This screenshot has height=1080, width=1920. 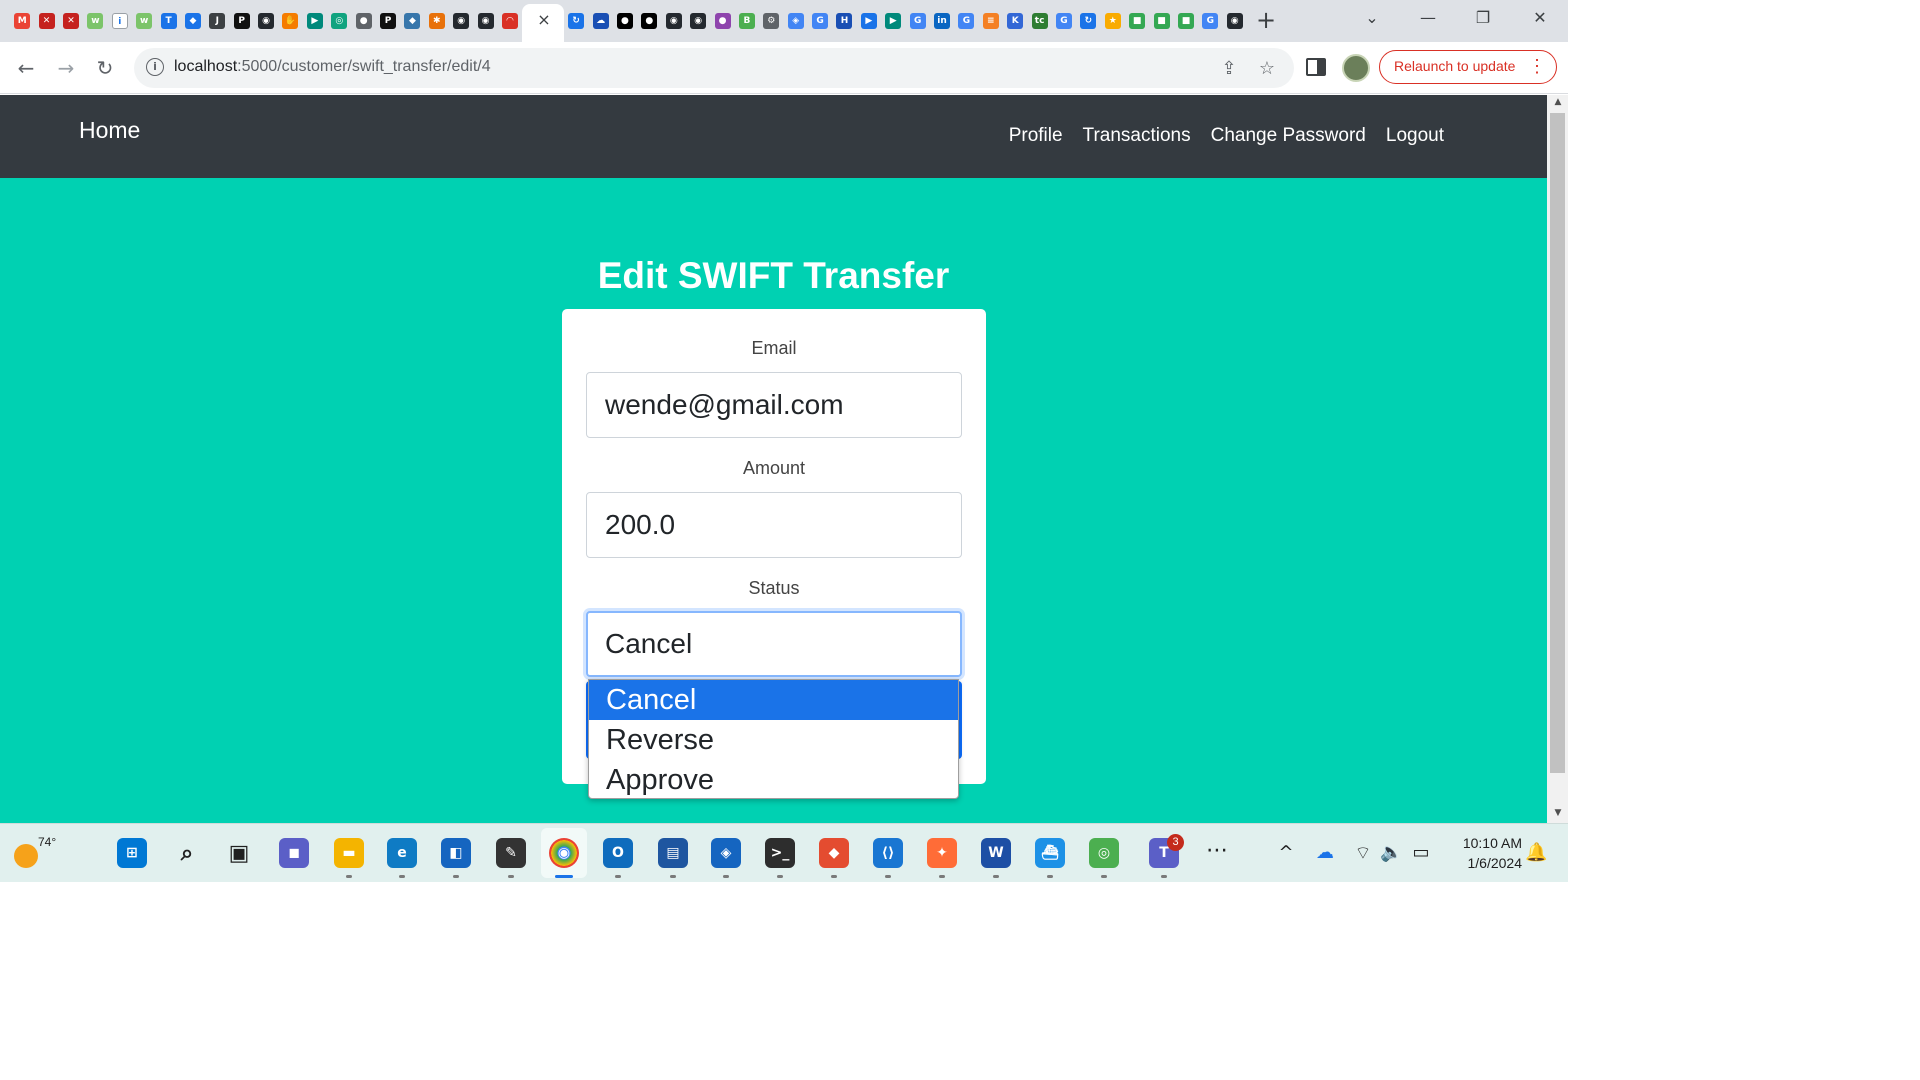 What do you see at coordinates (893, 21) in the screenshot?
I see `pinned-tab-meet-app-2: ▶` at bounding box center [893, 21].